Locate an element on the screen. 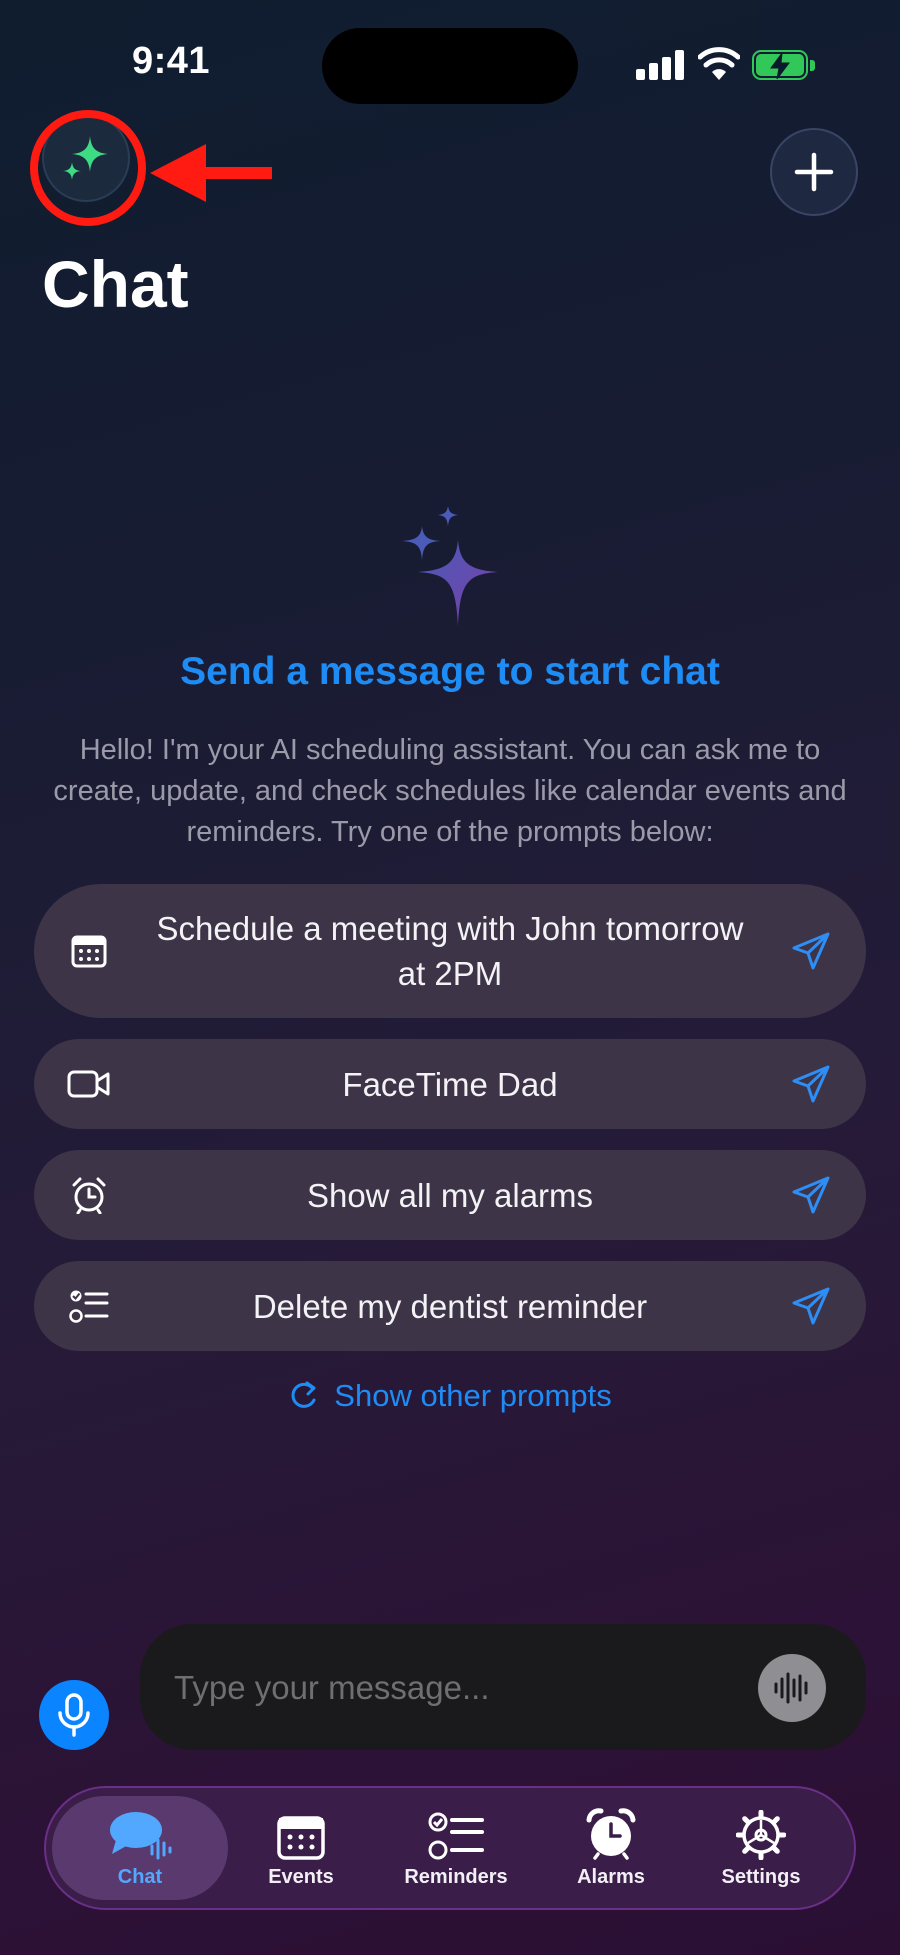 Image resolution: width=900 pixels, height=1955 pixels. sparkles-icon is located at coordinates (450, 566).